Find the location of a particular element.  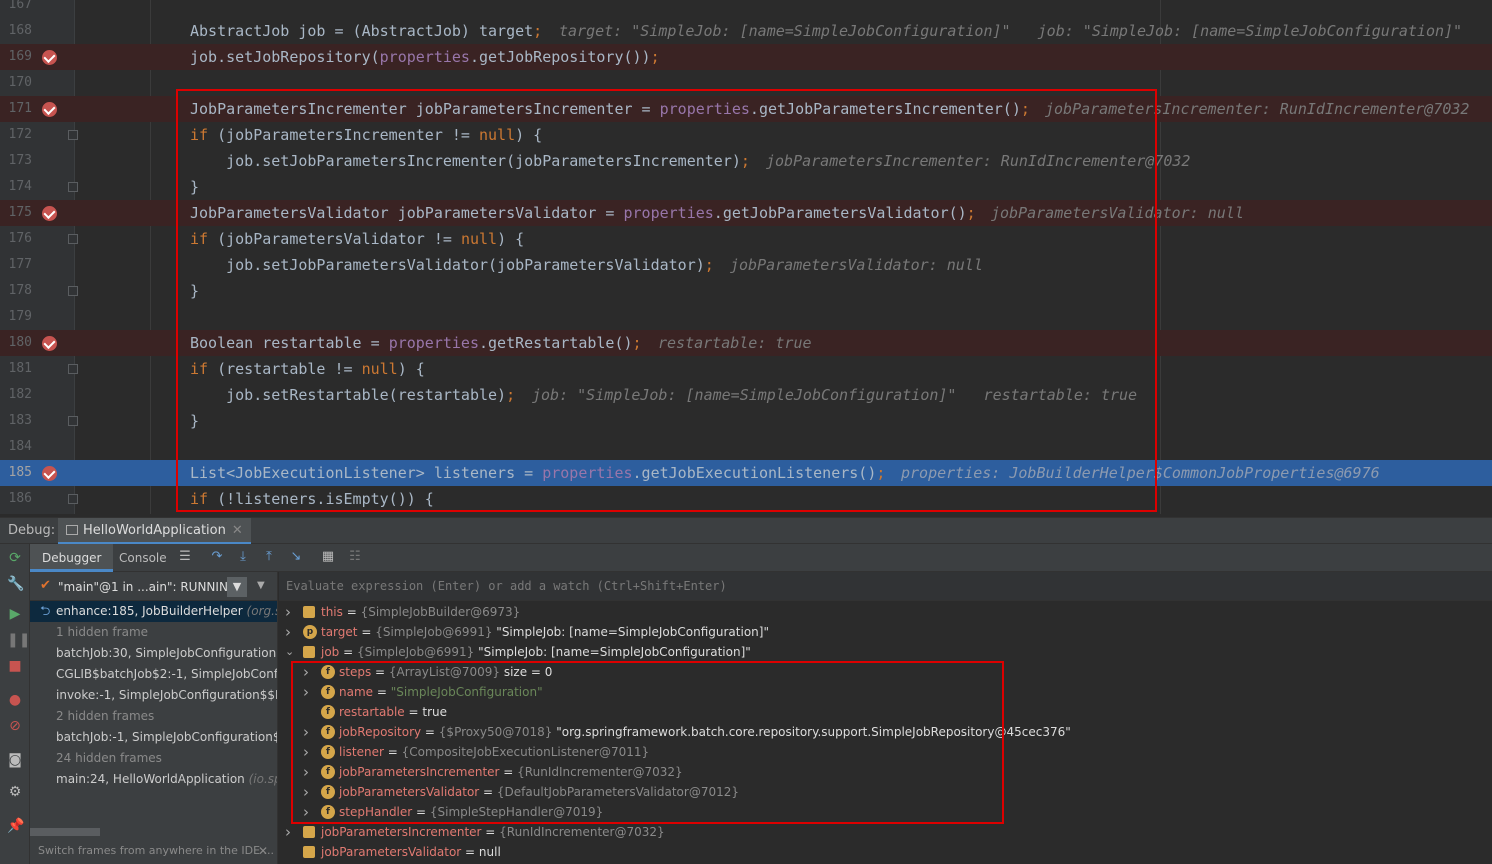

wrench-icon: 🔧 is located at coordinates (15, 584).